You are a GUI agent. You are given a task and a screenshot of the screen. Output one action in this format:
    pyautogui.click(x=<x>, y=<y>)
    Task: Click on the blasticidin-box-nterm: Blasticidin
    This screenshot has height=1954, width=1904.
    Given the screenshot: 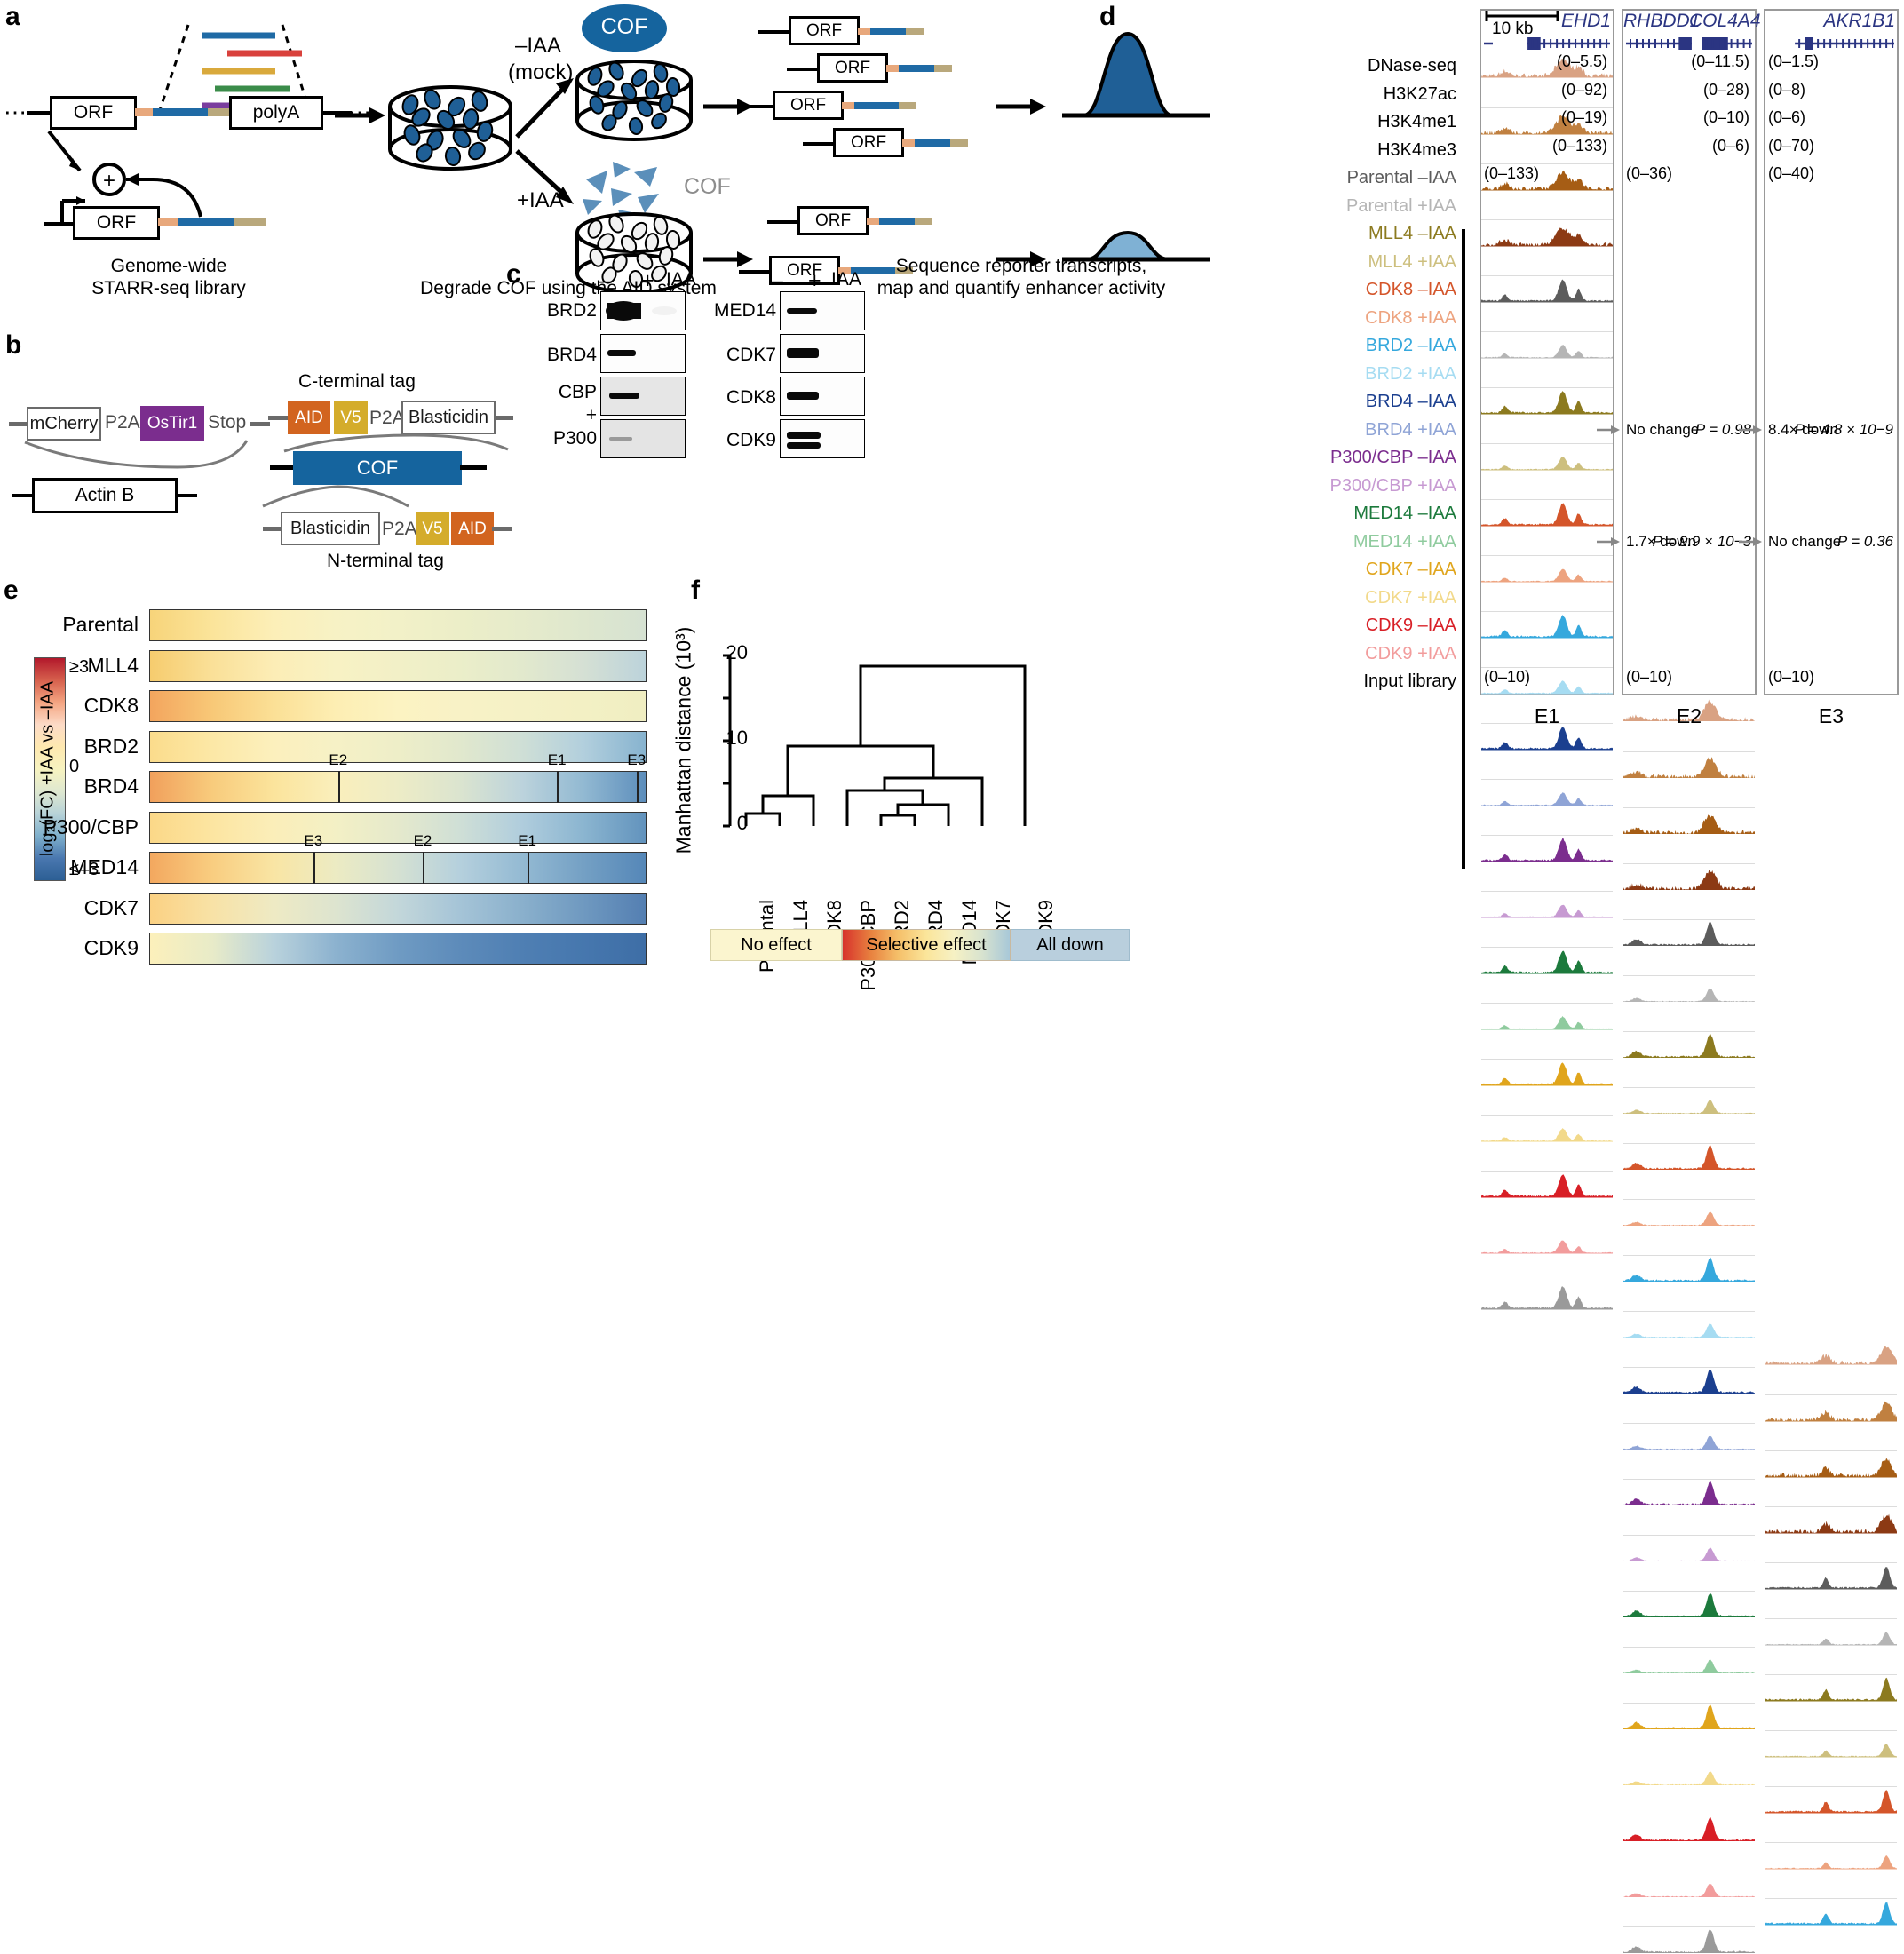 What is the action you would take?
    pyautogui.click(x=330, y=528)
    